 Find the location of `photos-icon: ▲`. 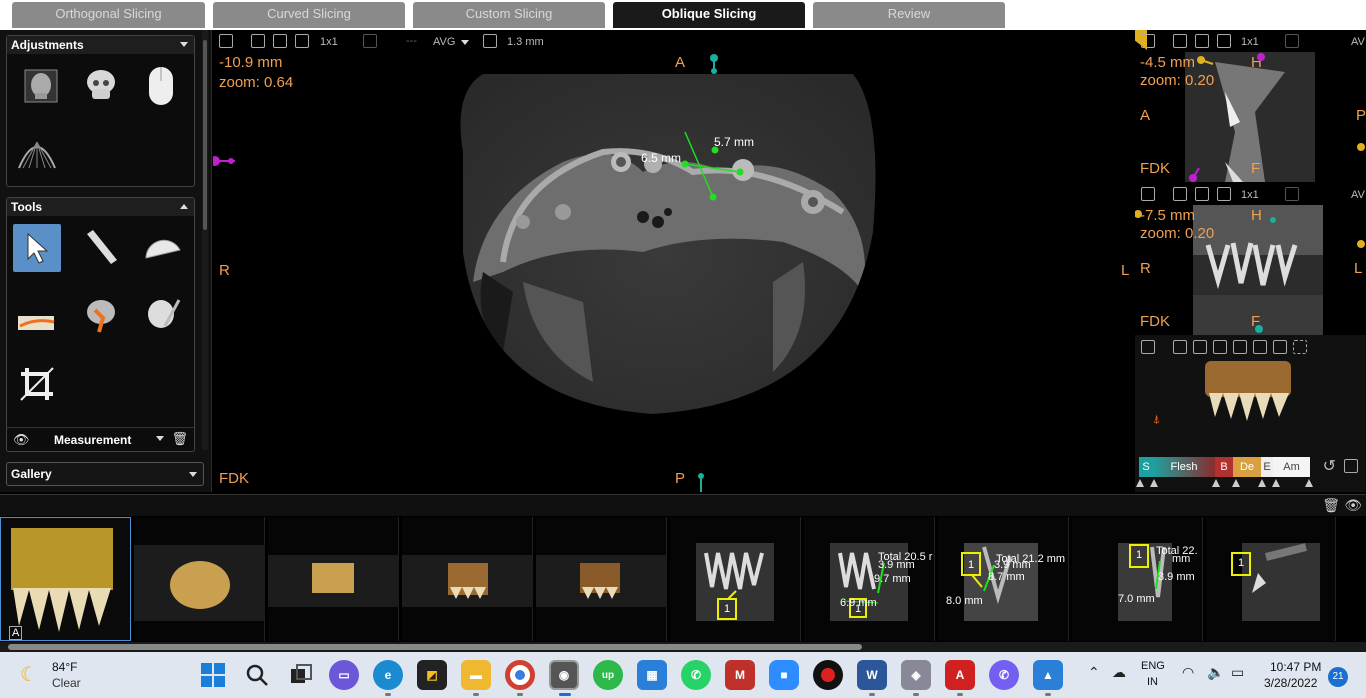

photos-icon: ▲ is located at coordinates (1048, 675).